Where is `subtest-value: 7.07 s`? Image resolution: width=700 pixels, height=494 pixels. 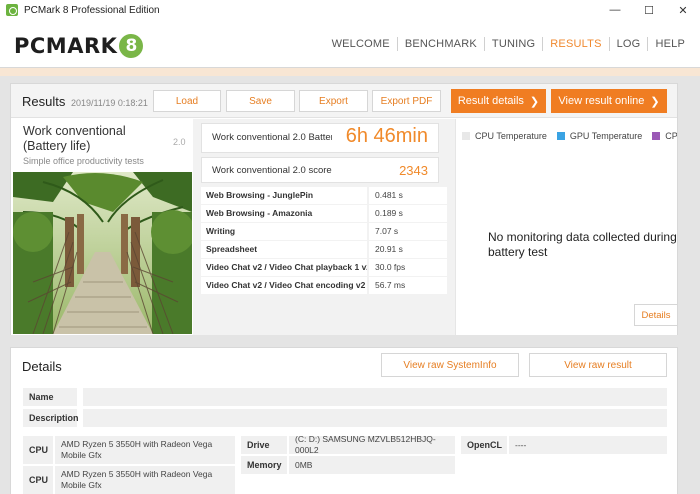 subtest-value: 7.07 s is located at coordinates (408, 231).